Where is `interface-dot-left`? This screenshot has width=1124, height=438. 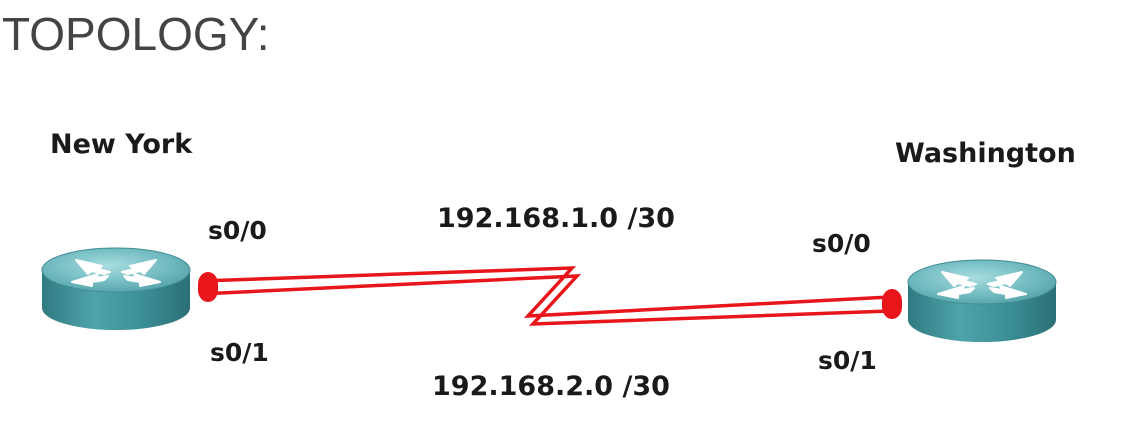 interface-dot-left is located at coordinates (208, 287).